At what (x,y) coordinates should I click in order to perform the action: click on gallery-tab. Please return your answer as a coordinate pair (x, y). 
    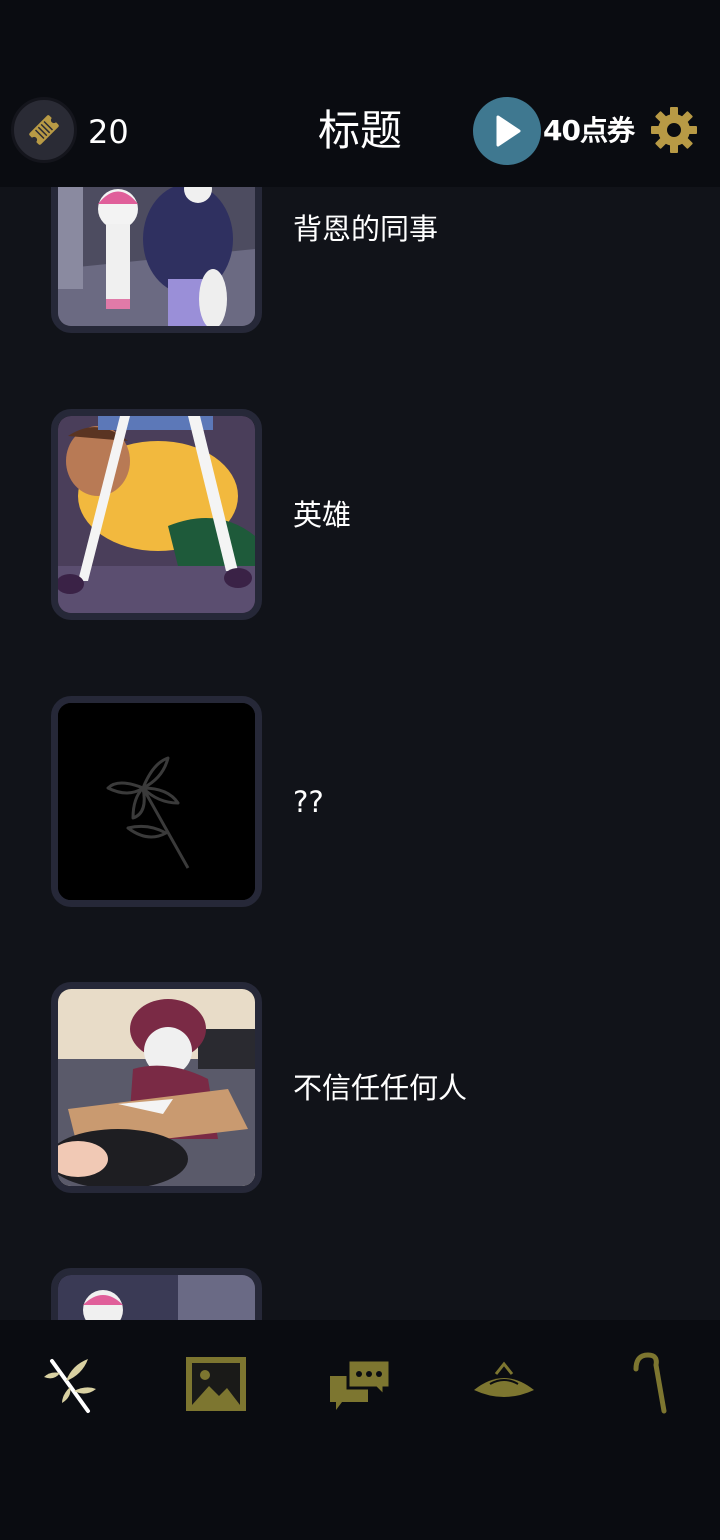
    Looking at the image, I should click on (216, 1384).